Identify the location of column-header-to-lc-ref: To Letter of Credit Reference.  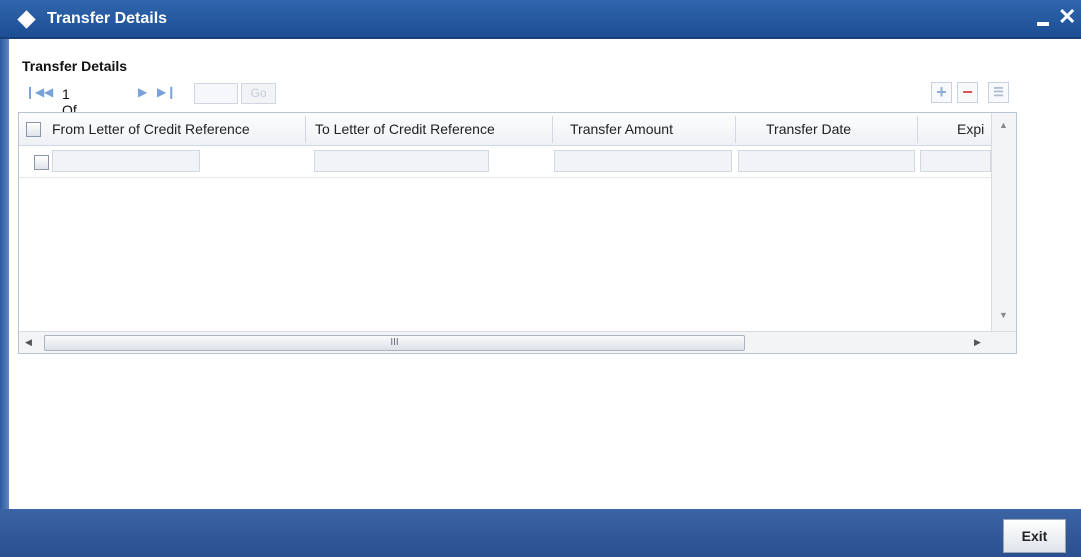
(435, 129).